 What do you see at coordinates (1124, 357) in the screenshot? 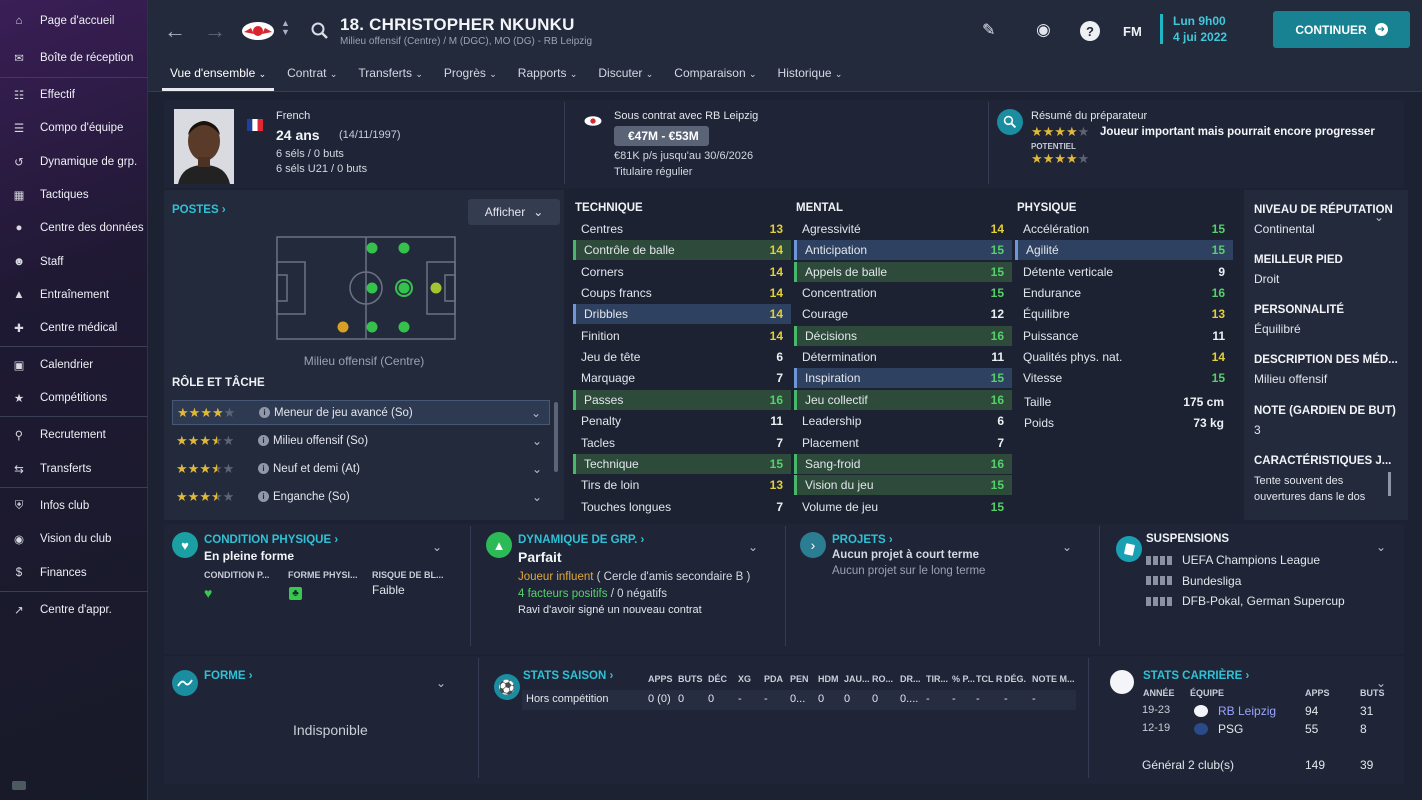
I see `physique-attribute-row: Qualités phys. nat. 14` at bounding box center [1124, 357].